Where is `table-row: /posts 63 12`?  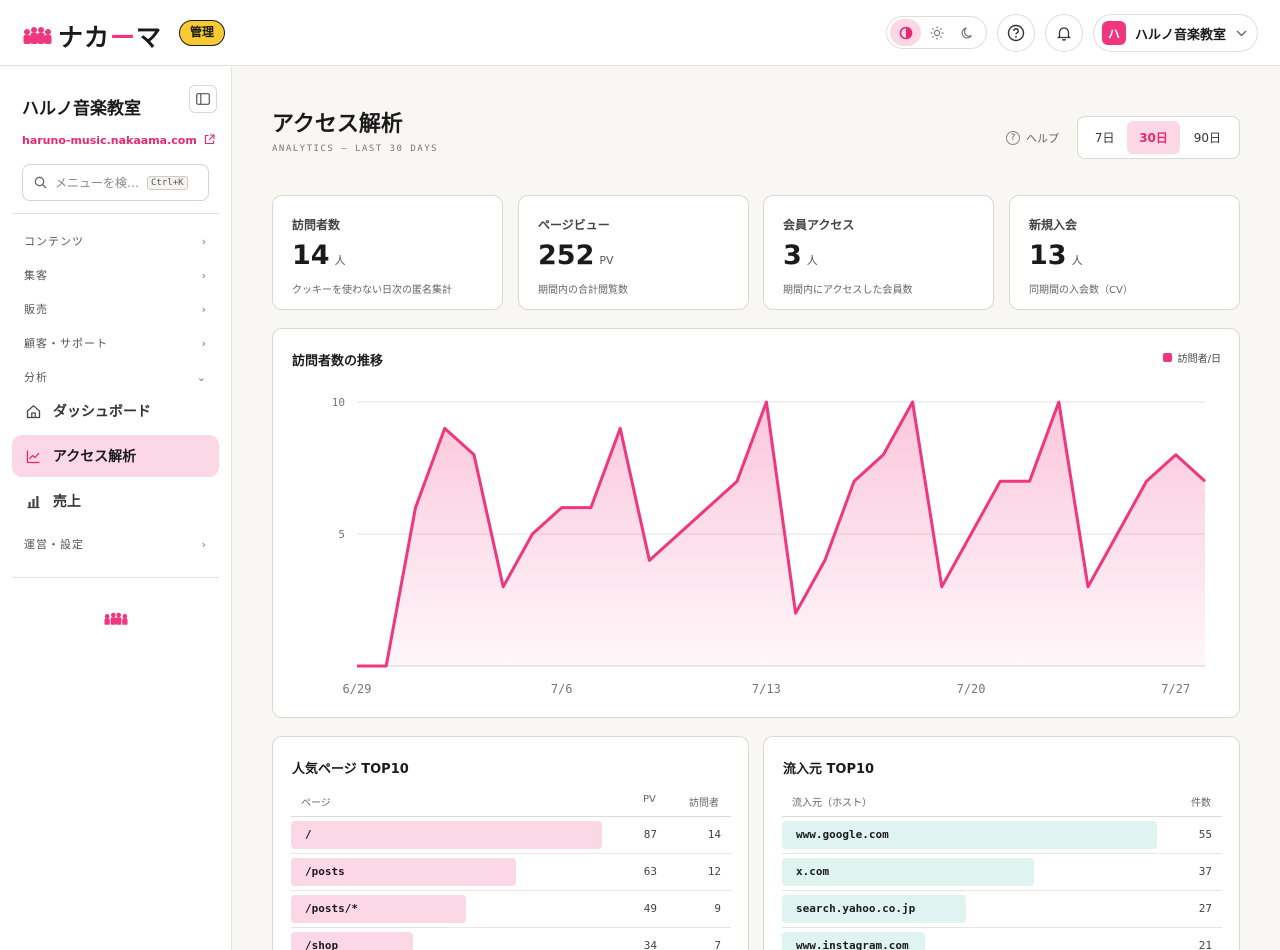
table-row: /posts 63 12 is located at coordinates (511, 872).